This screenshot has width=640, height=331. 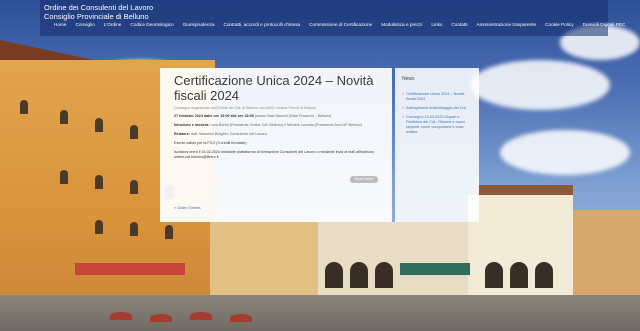 I want to click on sidebar-title: News, so click(x=408, y=79).